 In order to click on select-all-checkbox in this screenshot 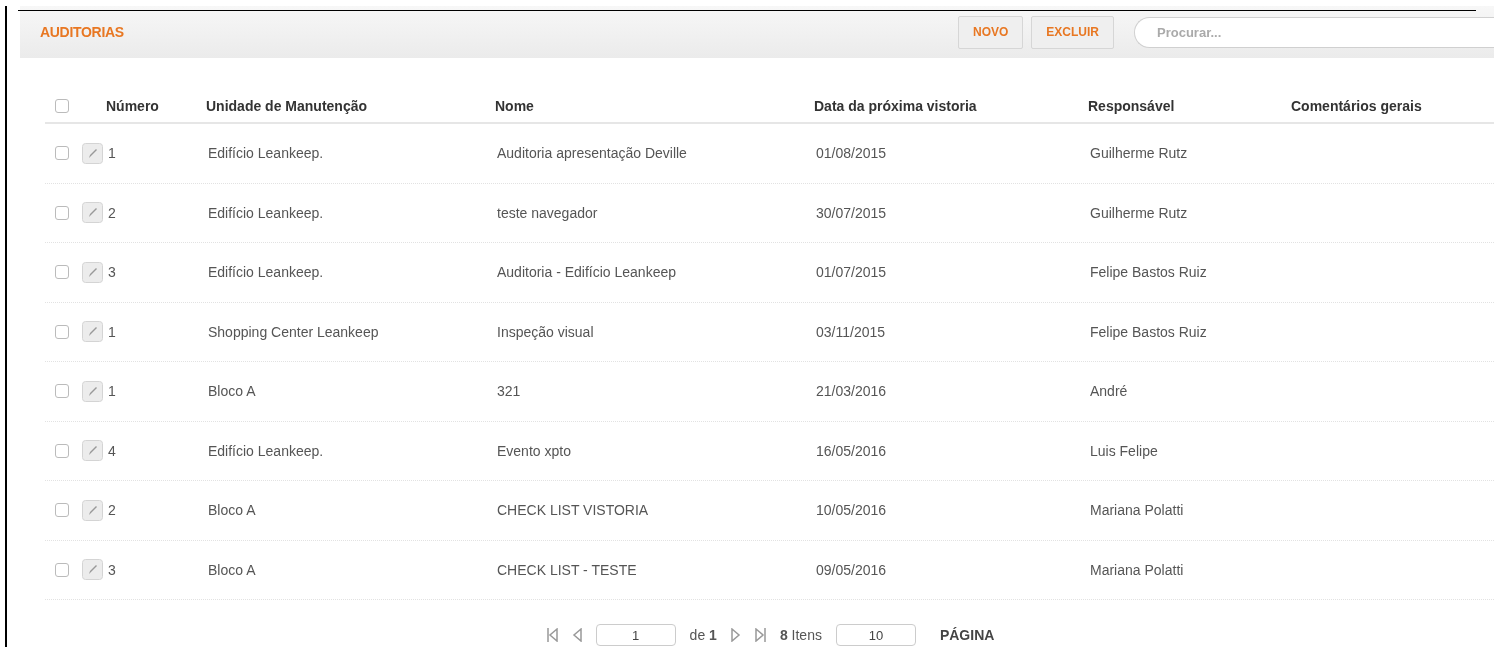, I will do `click(62, 106)`.